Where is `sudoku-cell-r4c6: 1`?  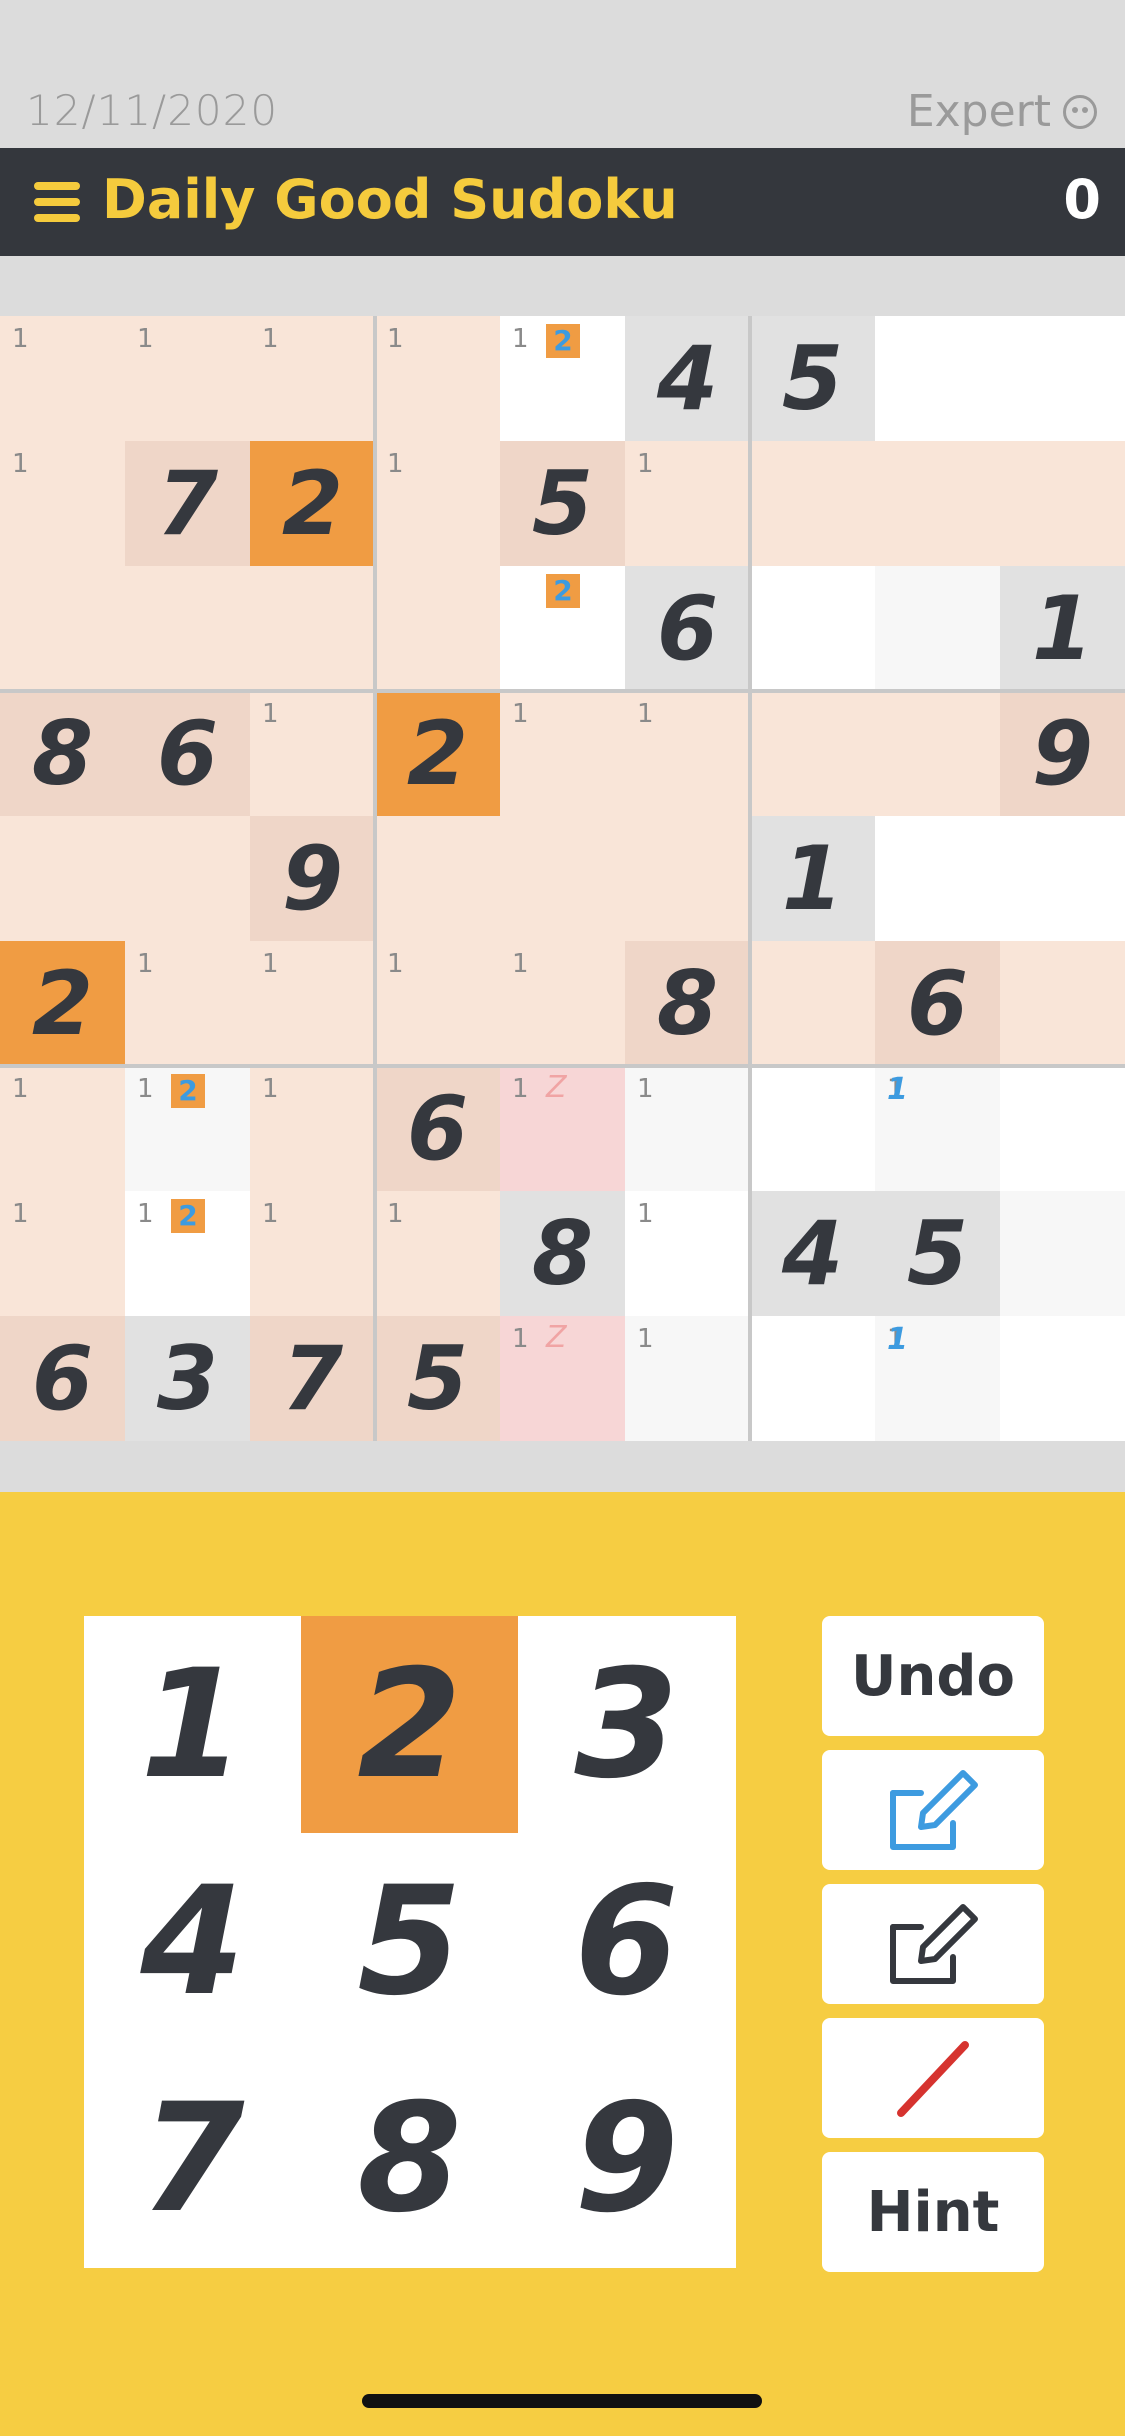
sudoku-cell-r4c6: 1 is located at coordinates (687, 753).